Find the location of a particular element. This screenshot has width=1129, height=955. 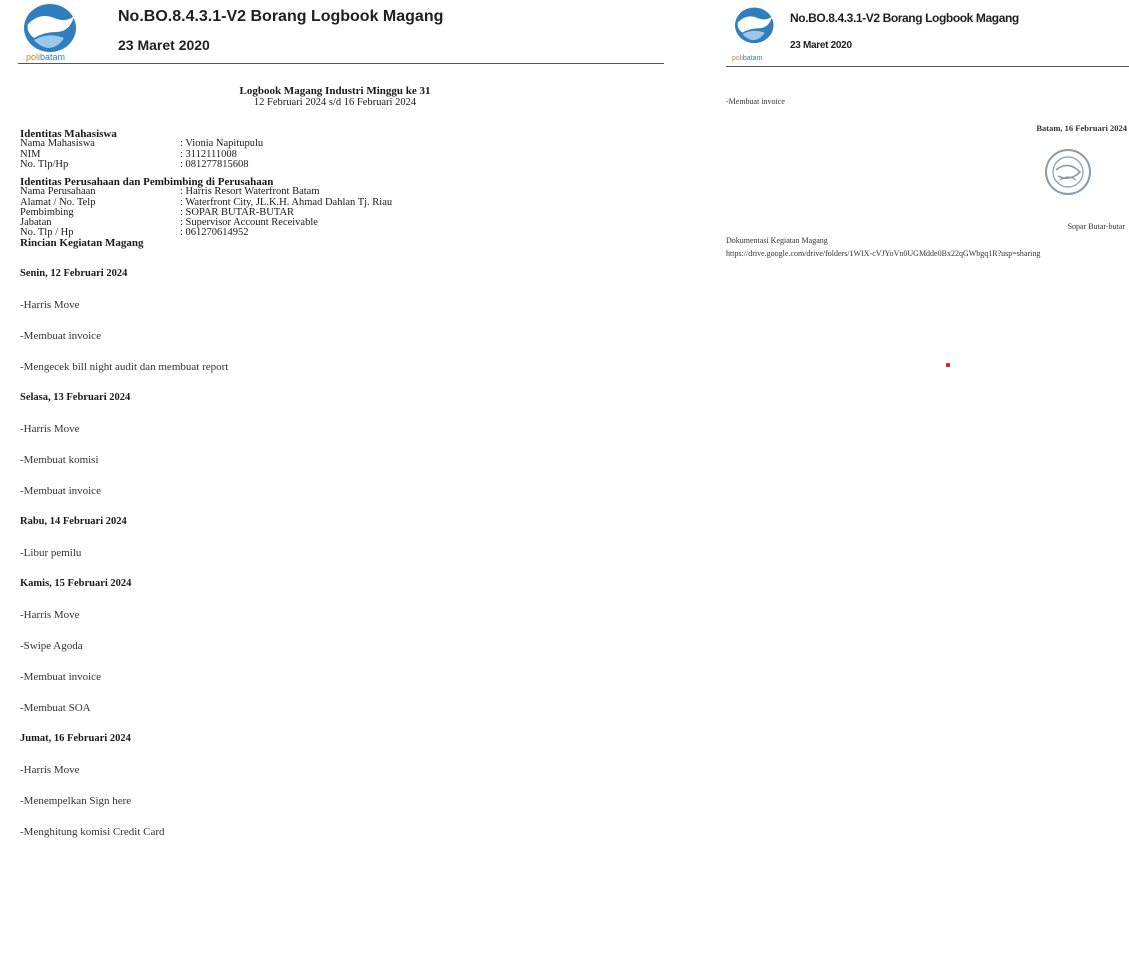

day-heading: Senin, 12 Februari 2024 is located at coordinates (74, 273).